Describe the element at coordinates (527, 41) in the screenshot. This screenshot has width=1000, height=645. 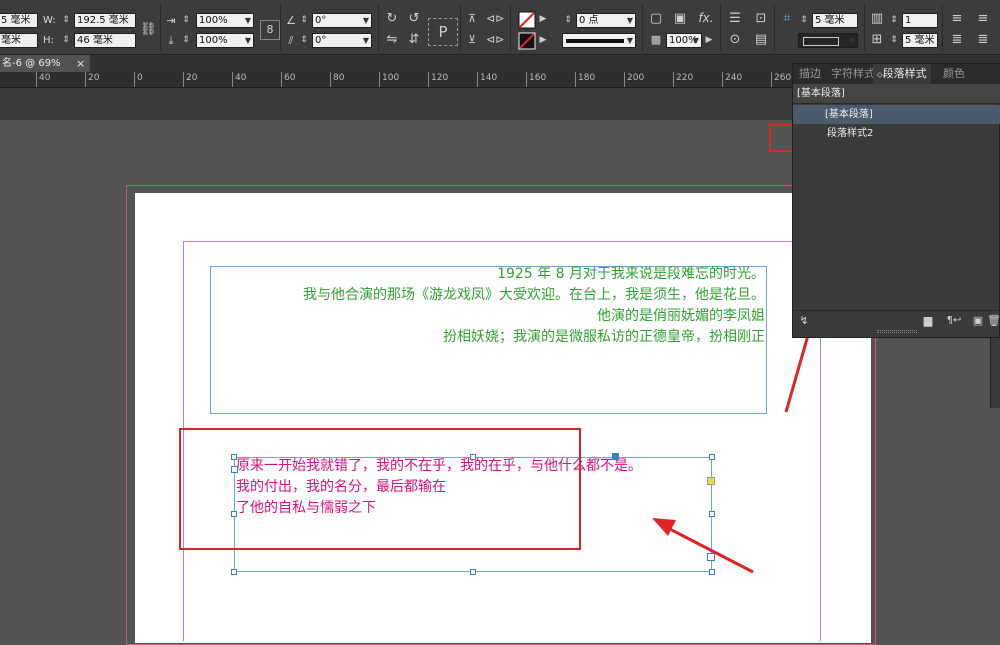
I see `stroke-none-swatch-icon` at that location.